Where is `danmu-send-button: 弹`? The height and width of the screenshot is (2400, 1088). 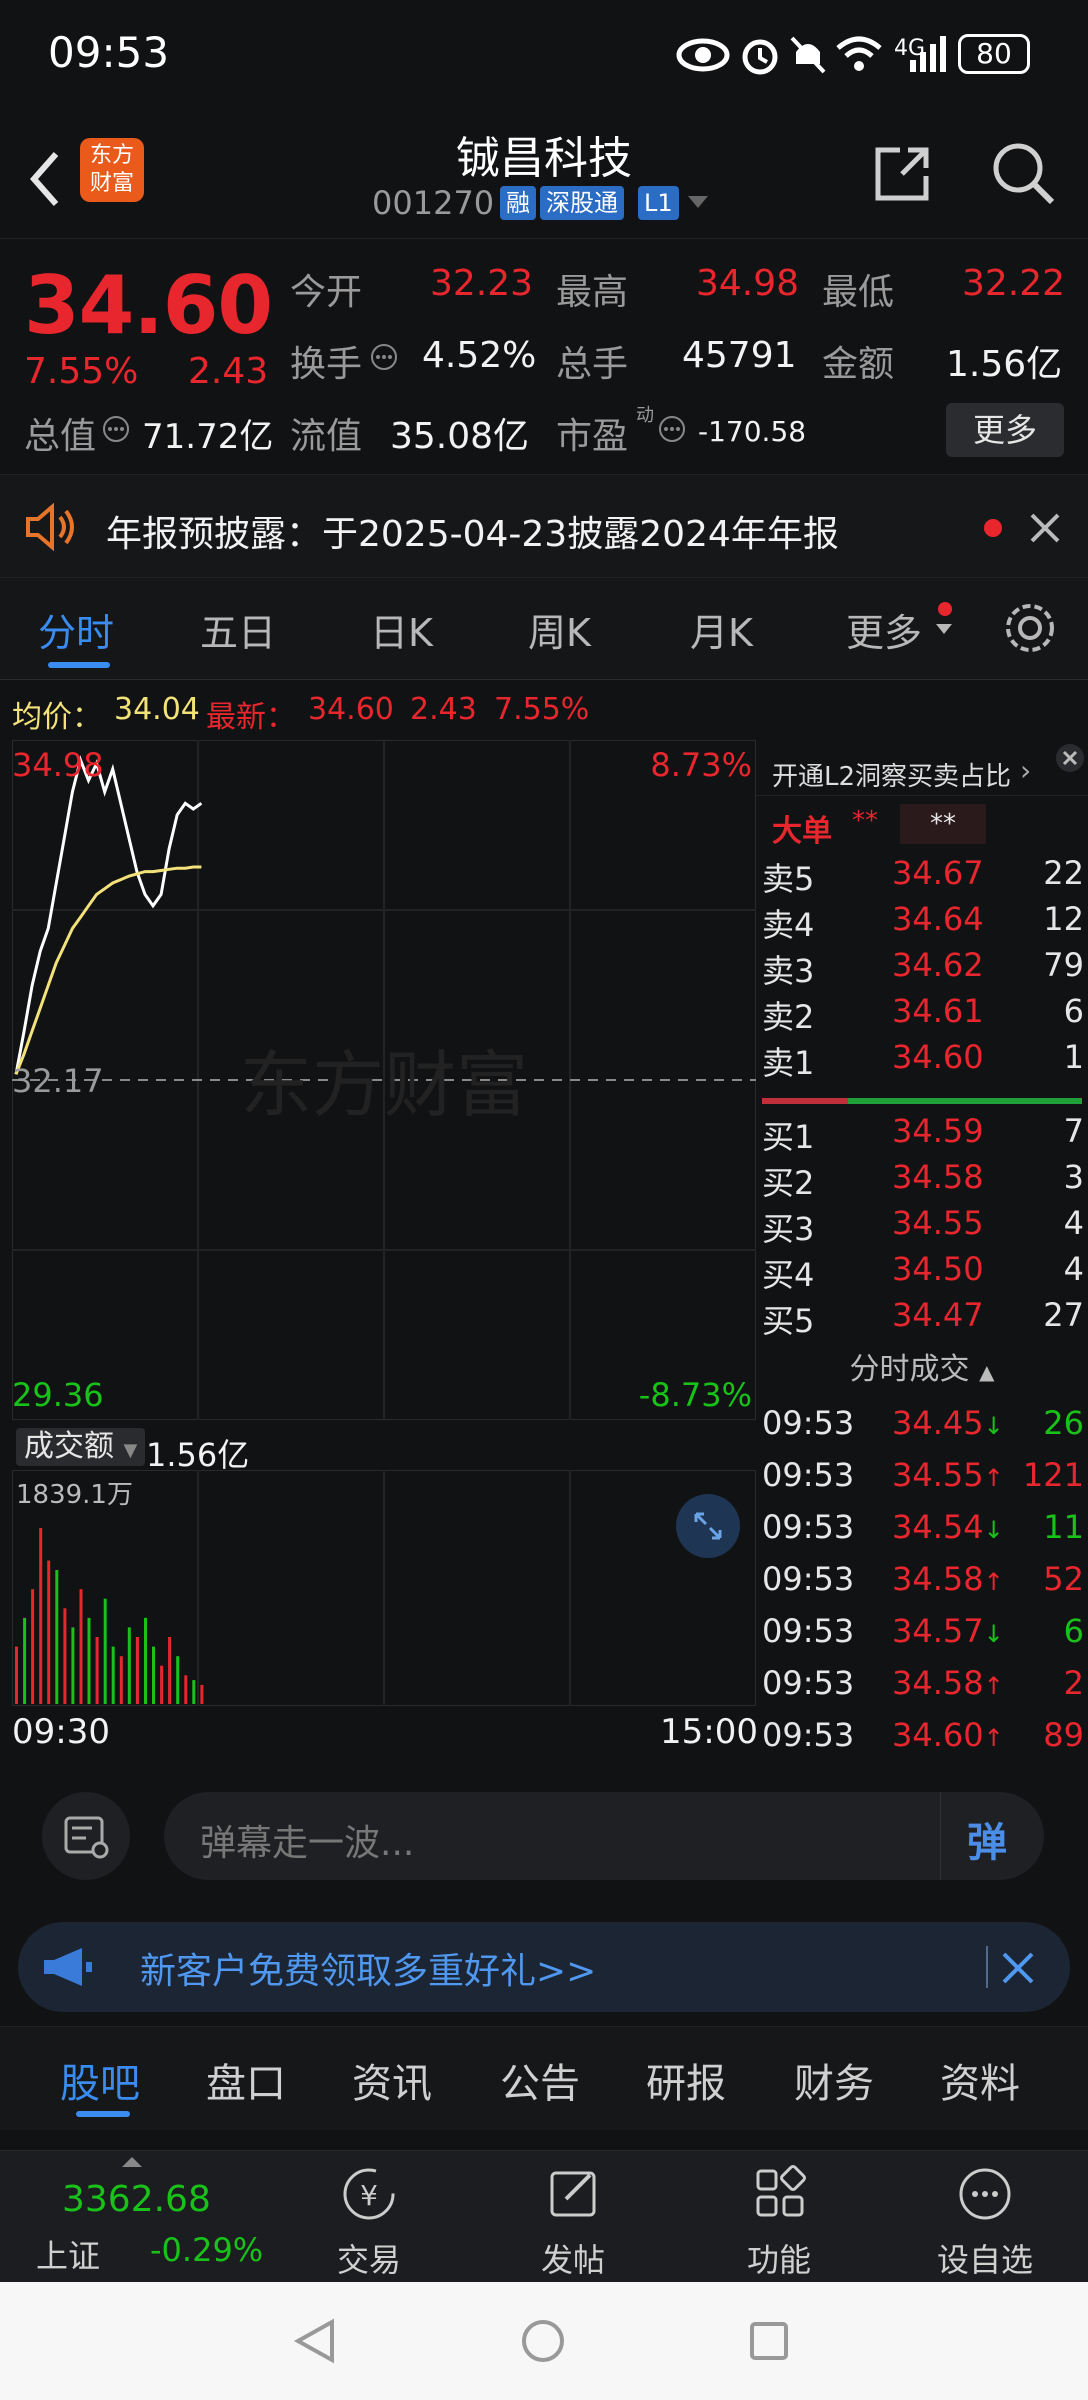 danmu-send-button: 弹 is located at coordinates (992, 1836).